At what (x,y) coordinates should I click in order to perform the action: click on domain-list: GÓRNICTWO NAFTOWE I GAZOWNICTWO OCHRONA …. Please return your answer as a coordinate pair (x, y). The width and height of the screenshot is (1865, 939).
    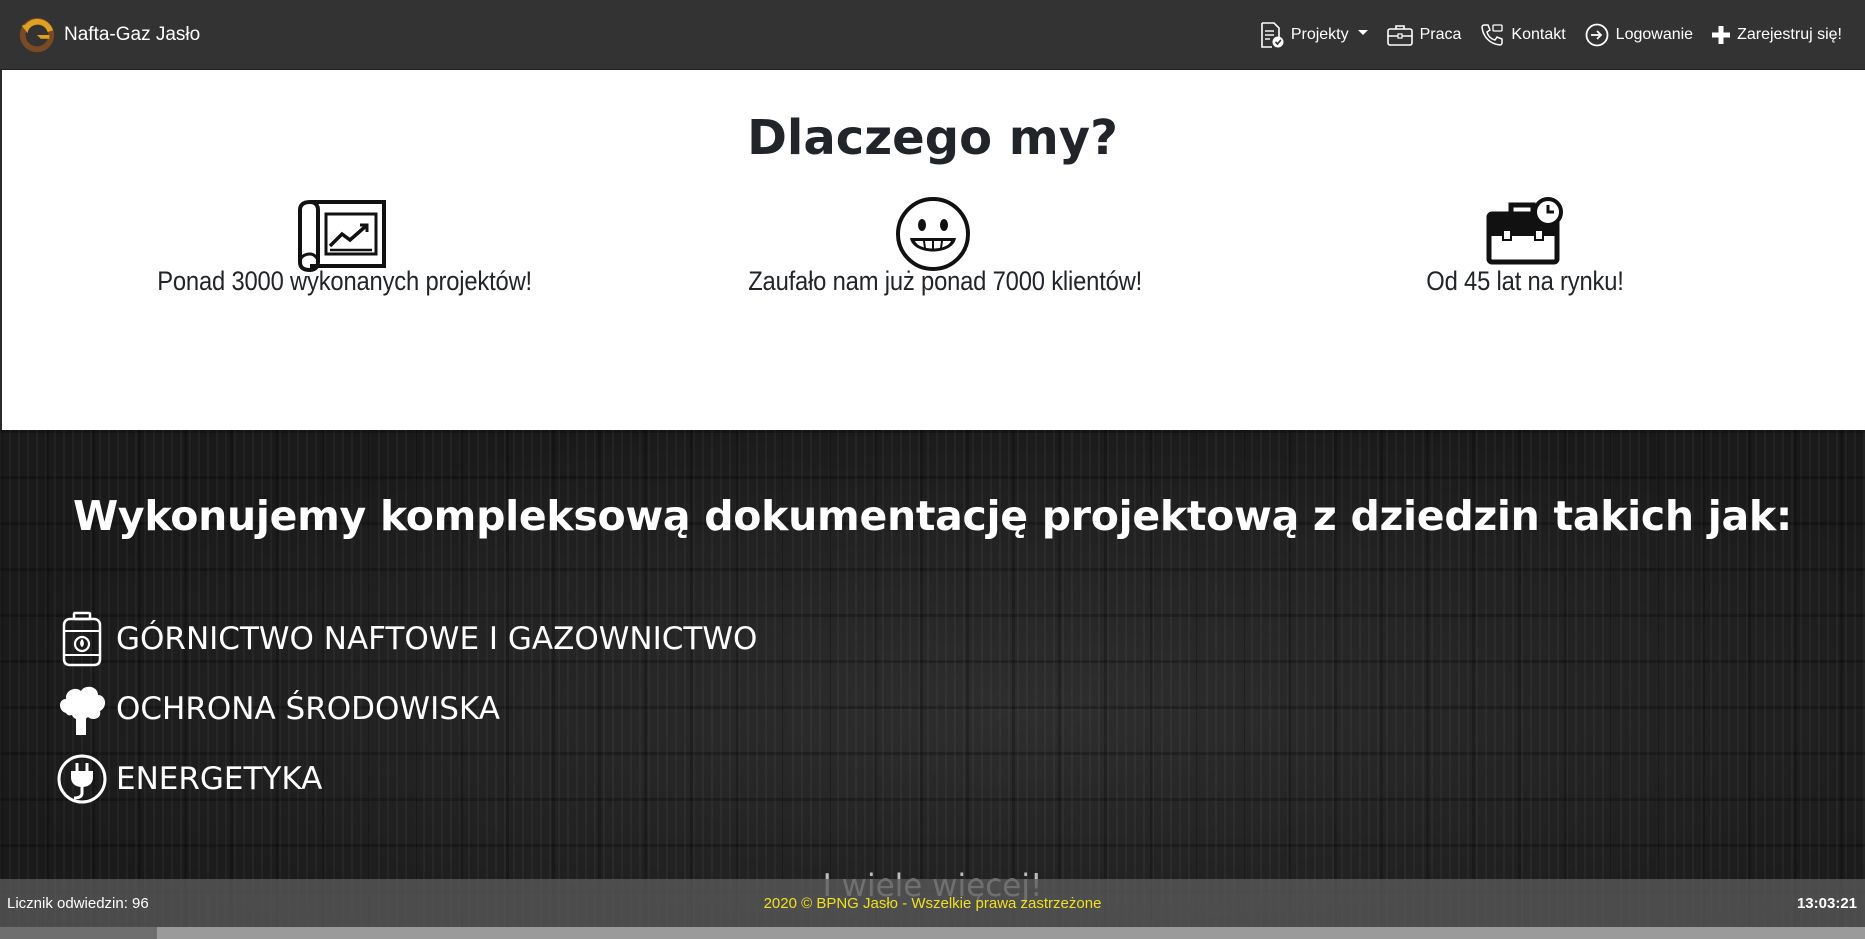
    Looking at the image, I should click on (406, 709).